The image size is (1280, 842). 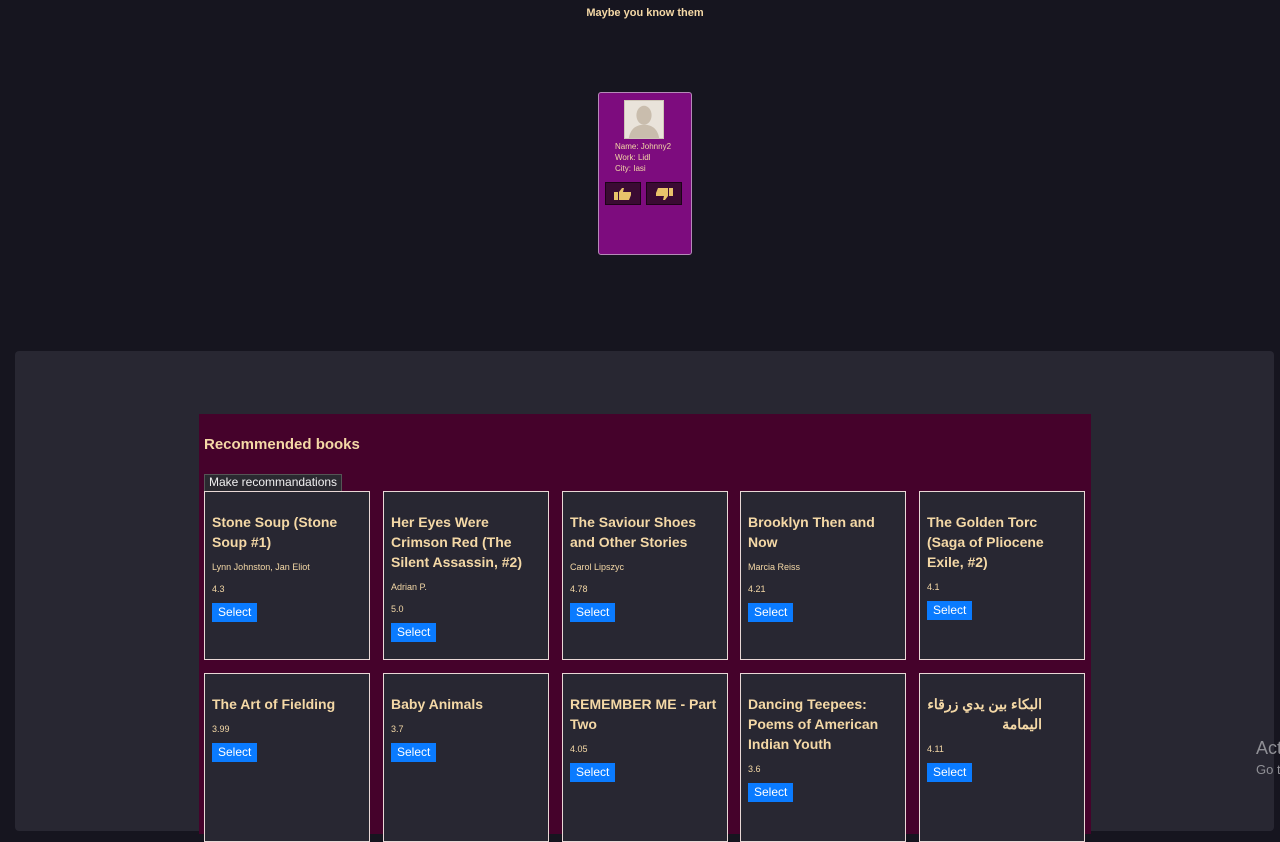 What do you see at coordinates (261, 567) in the screenshot?
I see `book-author: Lynn Johnston, Jan Eliot` at bounding box center [261, 567].